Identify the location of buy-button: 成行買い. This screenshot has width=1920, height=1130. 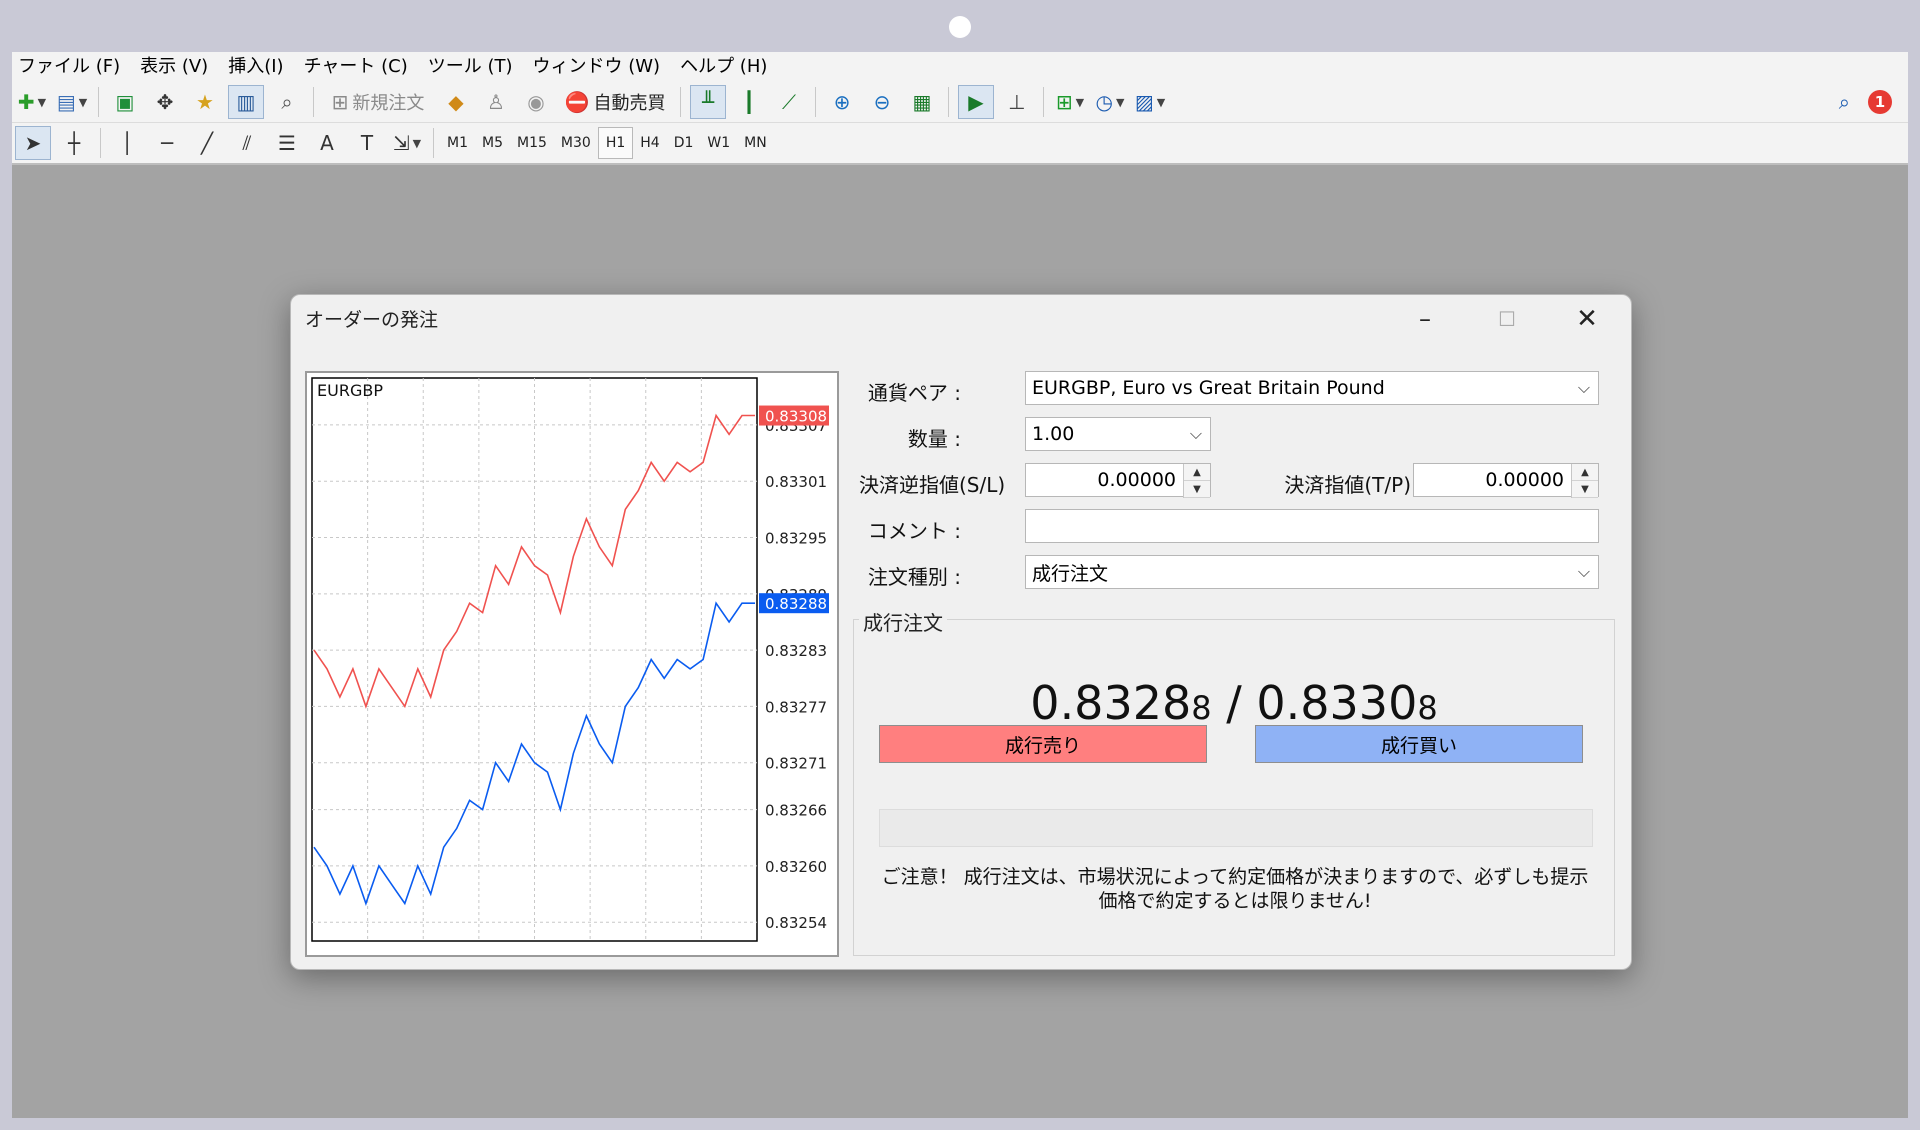
(1419, 744).